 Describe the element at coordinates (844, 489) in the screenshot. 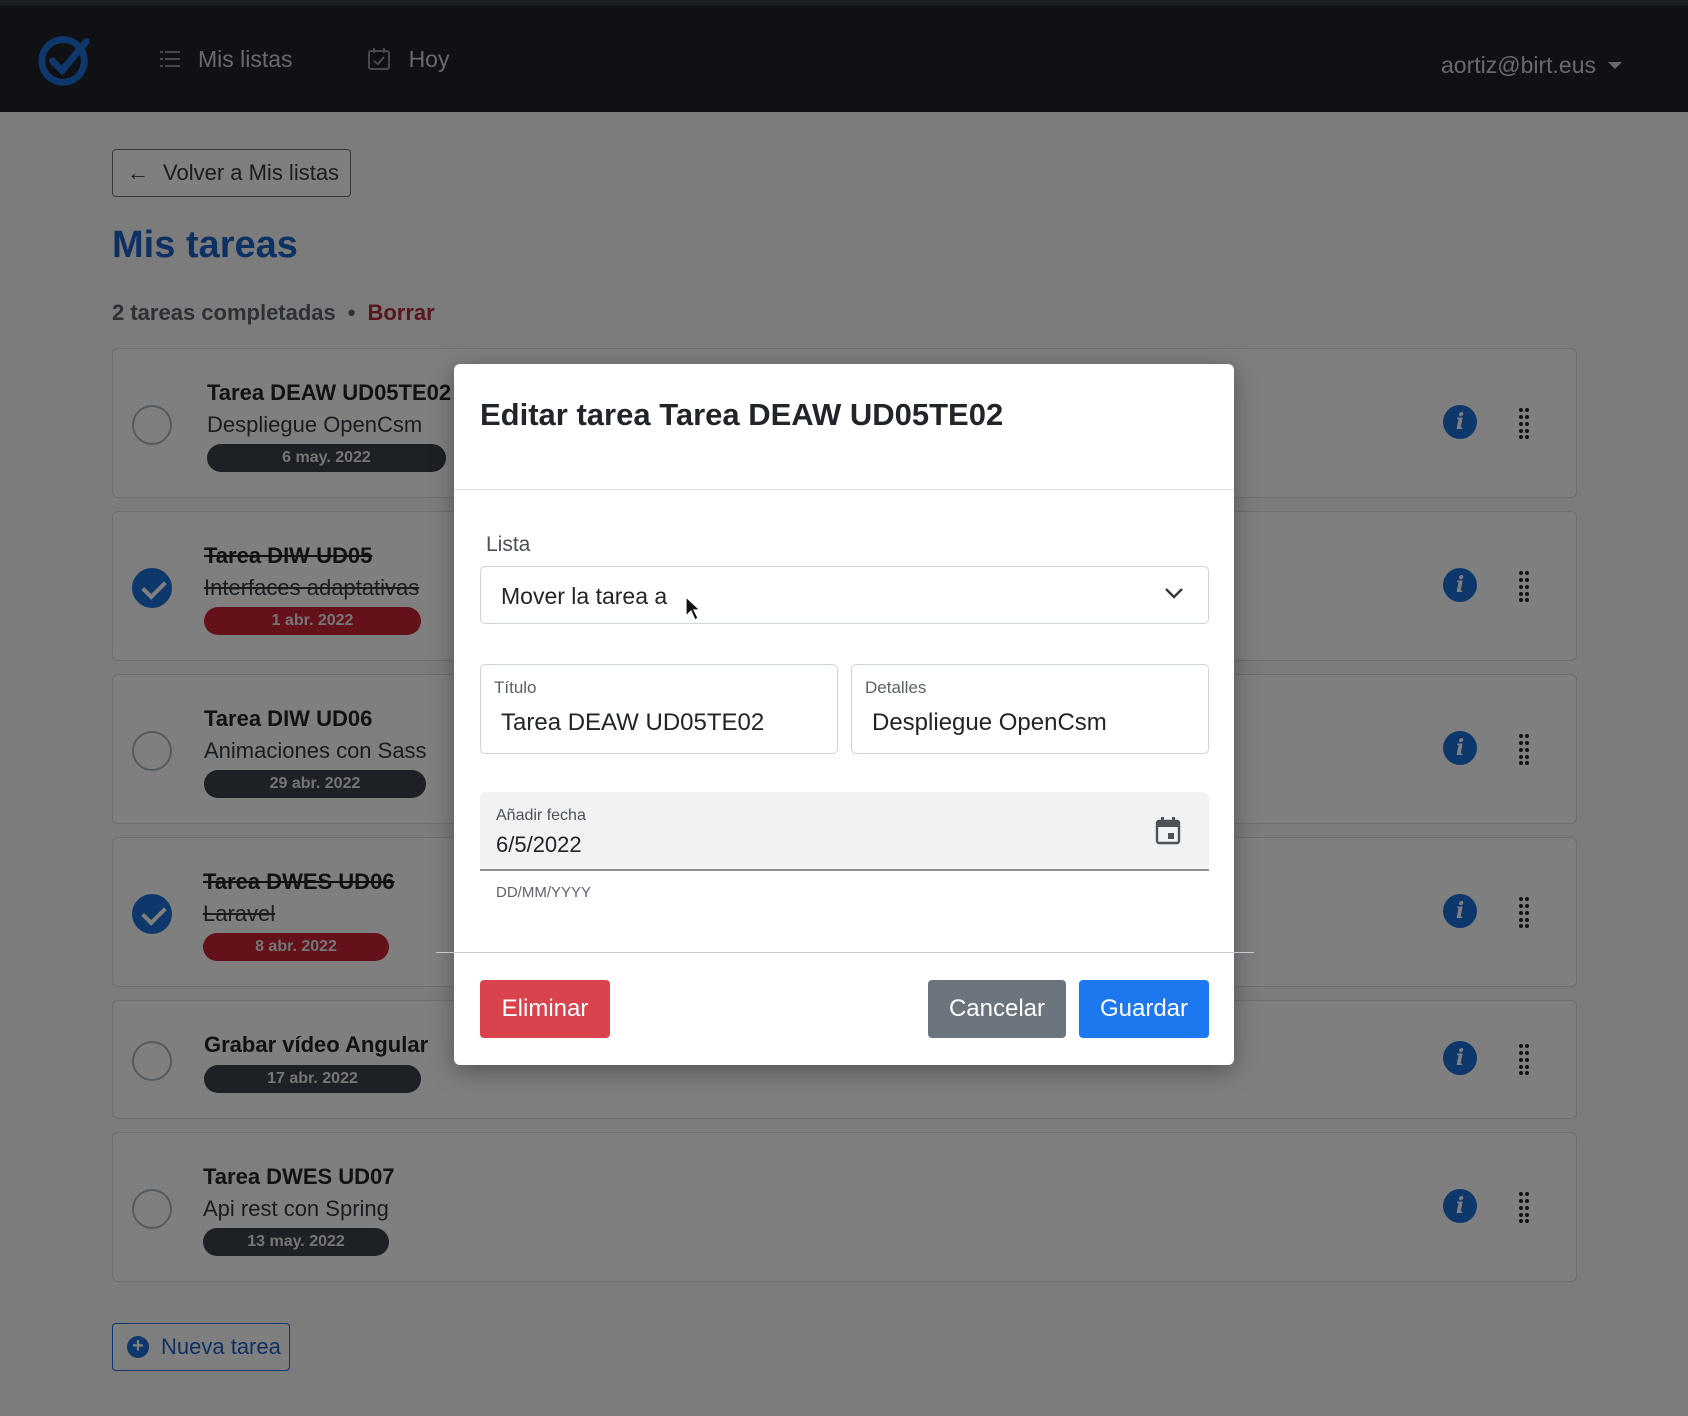

I see `dialog-header-divider` at that location.